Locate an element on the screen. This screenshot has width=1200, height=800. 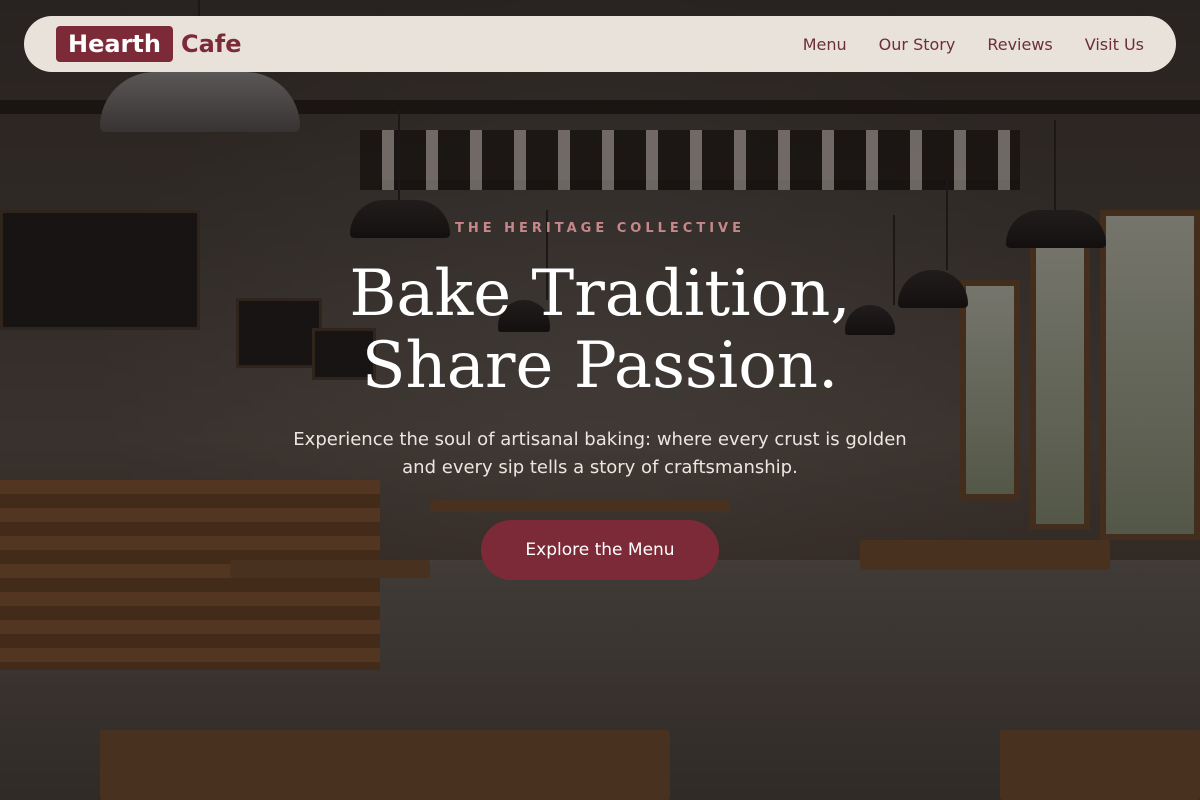
headline-line-2: Share Passion. is located at coordinates (600, 366).